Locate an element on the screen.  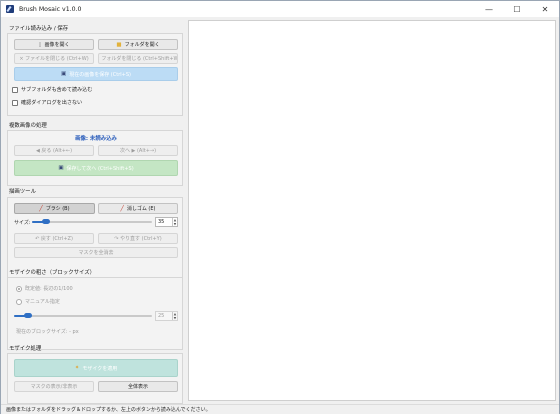
auto-radio-dot is located at coordinates (19, 288).